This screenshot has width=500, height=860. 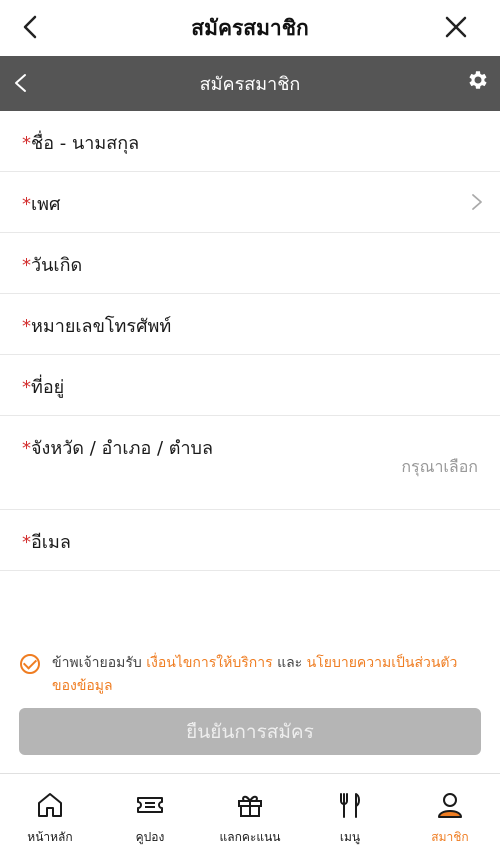 What do you see at coordinates (250, 141) in the screenshot?
I see `name-field: *ชื่อ - นามสกุล` at bounding box center [250, 141].